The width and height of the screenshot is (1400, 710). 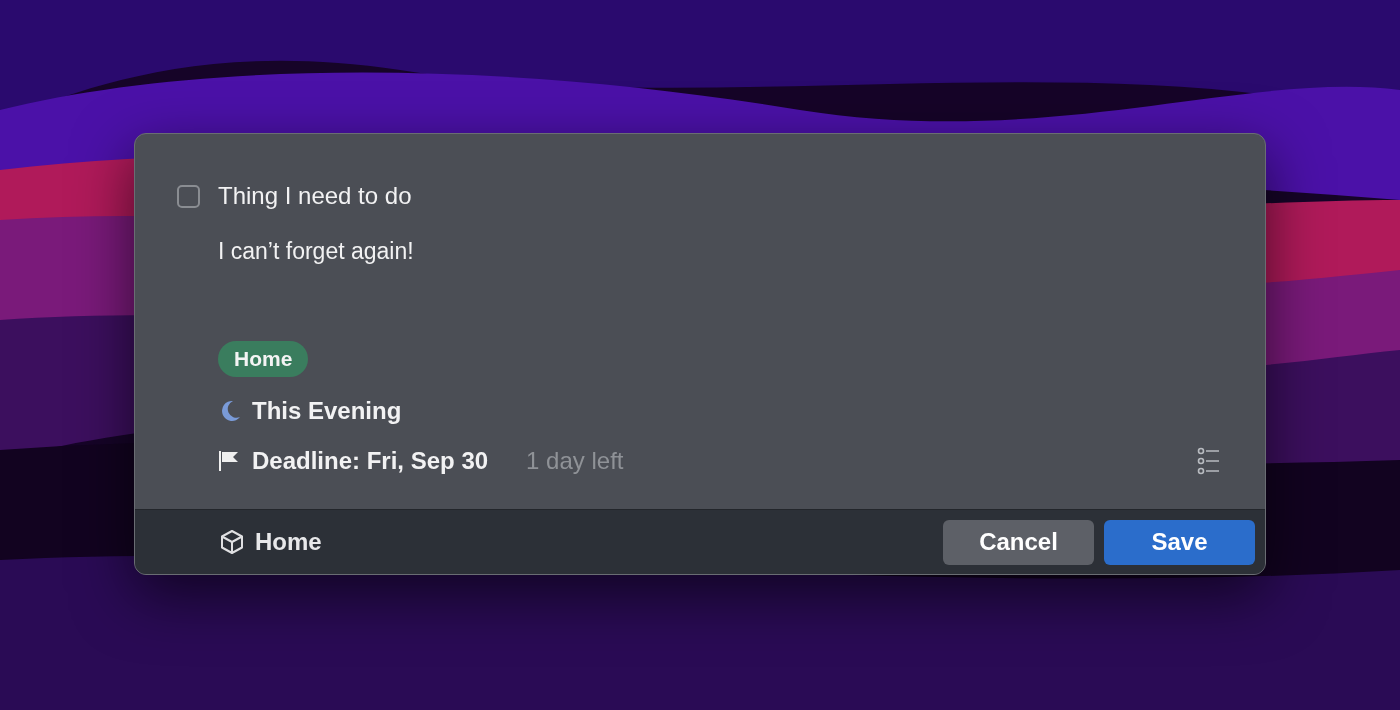 What do you see at coordinates (594, 542) in the screenshot?
I see `area-label: Home` at bounding box center [594, 542].